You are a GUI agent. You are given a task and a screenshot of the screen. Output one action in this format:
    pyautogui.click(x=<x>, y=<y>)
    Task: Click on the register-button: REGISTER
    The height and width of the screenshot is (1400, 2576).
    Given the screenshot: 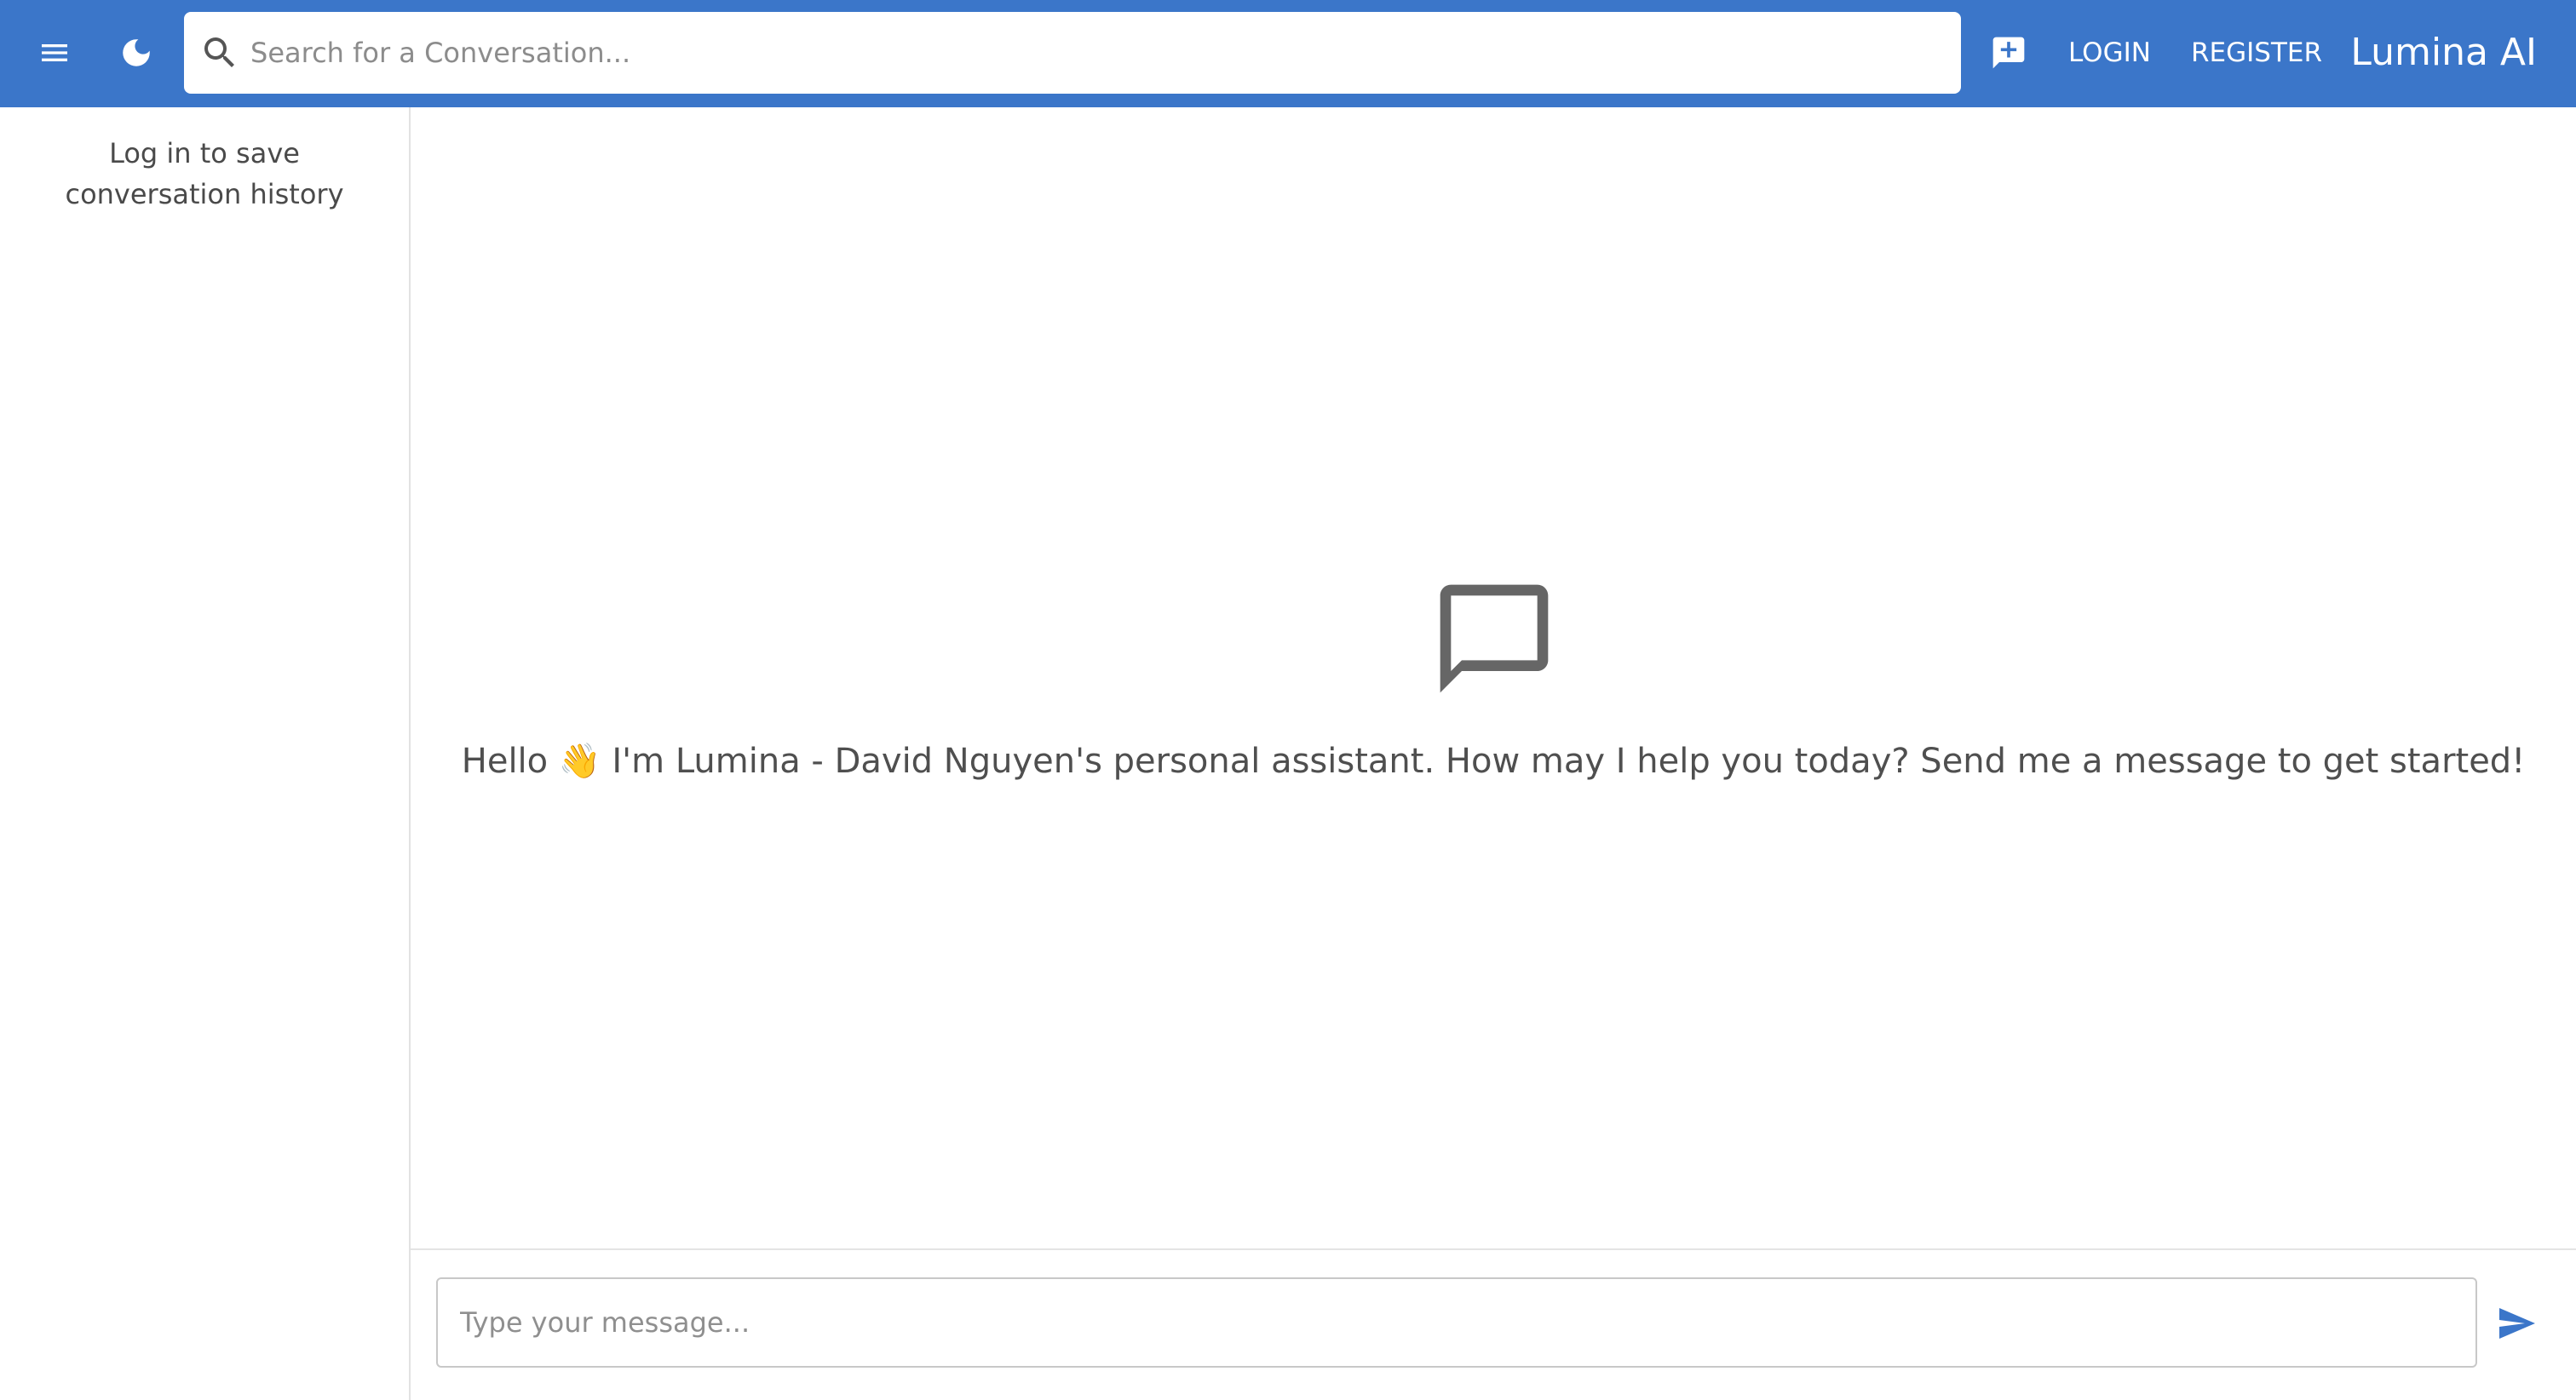 What is the action you would take?
    pyautogui.click(x=2257, y=53)
    